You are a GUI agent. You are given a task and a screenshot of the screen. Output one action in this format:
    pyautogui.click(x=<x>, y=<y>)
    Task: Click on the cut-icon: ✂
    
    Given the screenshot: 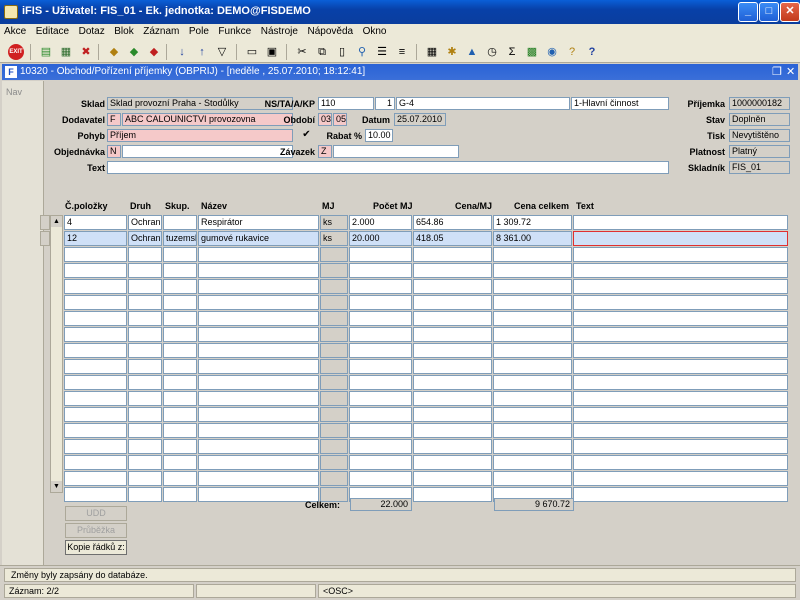 What is the action you would take?
    pyautogui.click(x=302, y=52)
    